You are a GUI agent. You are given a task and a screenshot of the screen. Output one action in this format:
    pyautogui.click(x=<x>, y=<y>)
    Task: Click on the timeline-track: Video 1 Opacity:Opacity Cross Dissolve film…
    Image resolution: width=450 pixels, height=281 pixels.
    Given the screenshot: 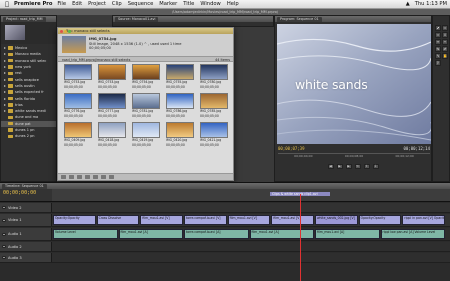 What is the action you would take?
    pyautogui.click(x=225, y=220)
    